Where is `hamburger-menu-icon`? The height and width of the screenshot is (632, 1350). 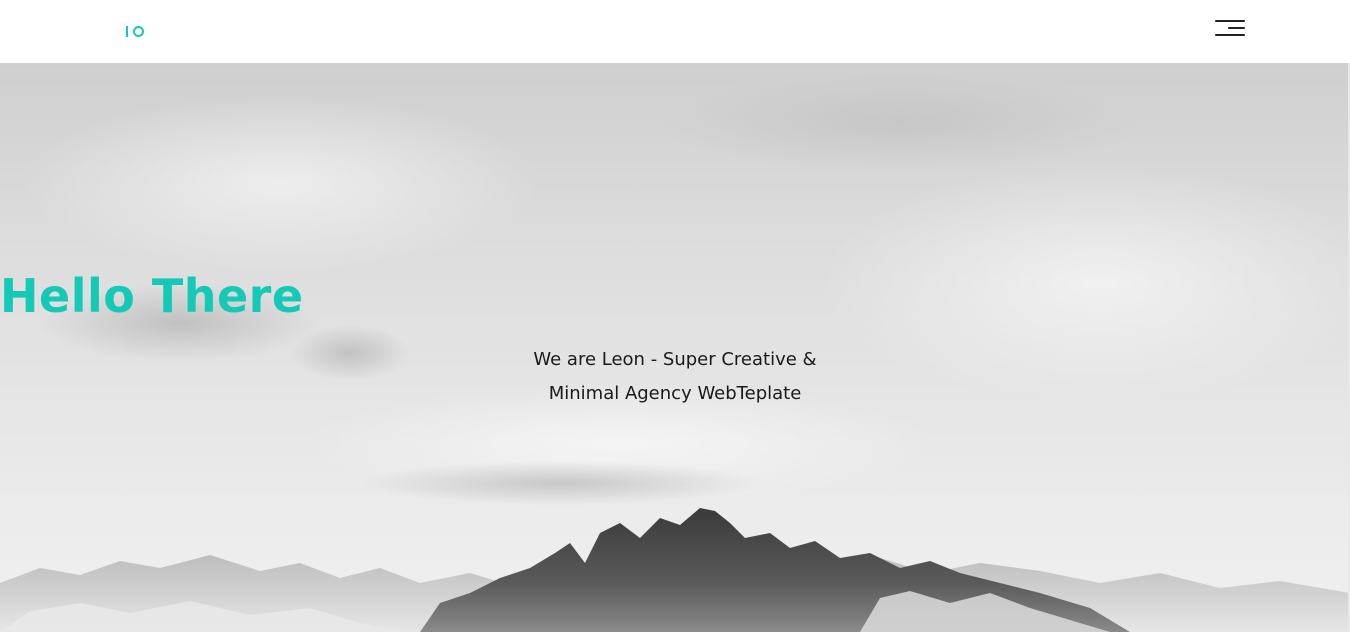
hamburger-menu-icon is located at coordinates (1230, 29).